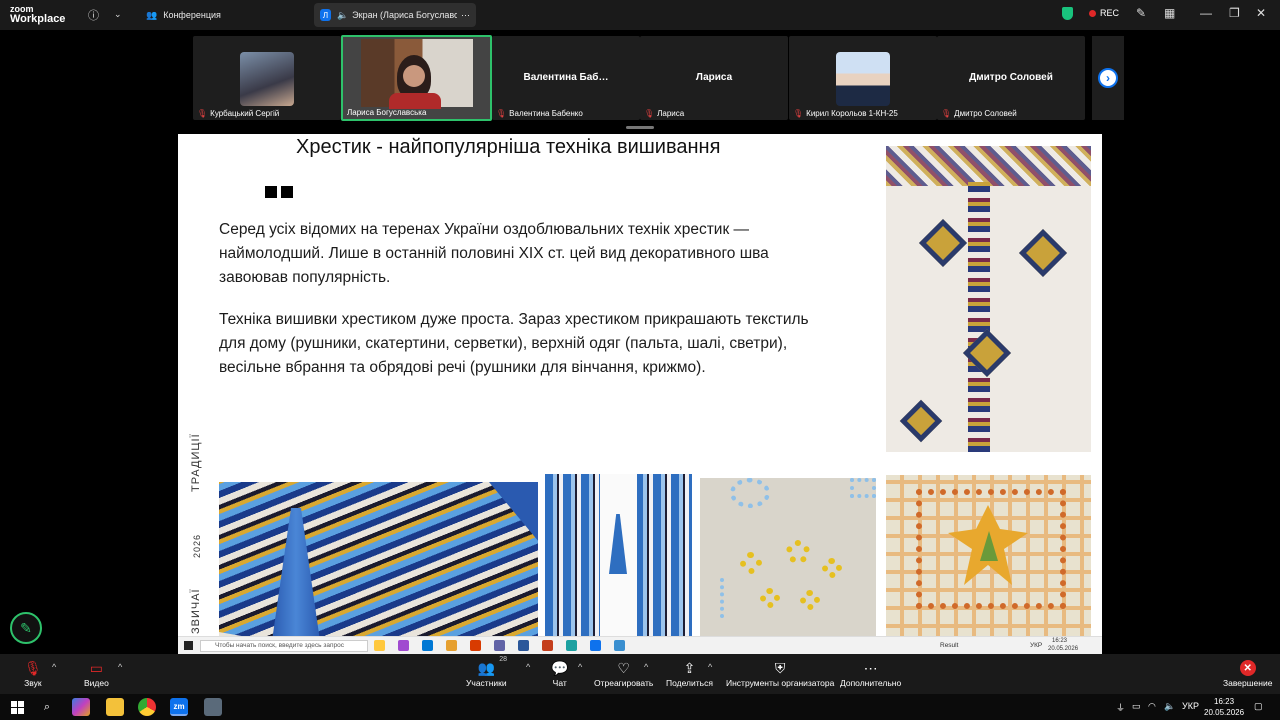  What do you see at coordinates (1258, 706) in the screenshot?
I see `notifications-icon: ▢` at bounding box center [1258, 706].